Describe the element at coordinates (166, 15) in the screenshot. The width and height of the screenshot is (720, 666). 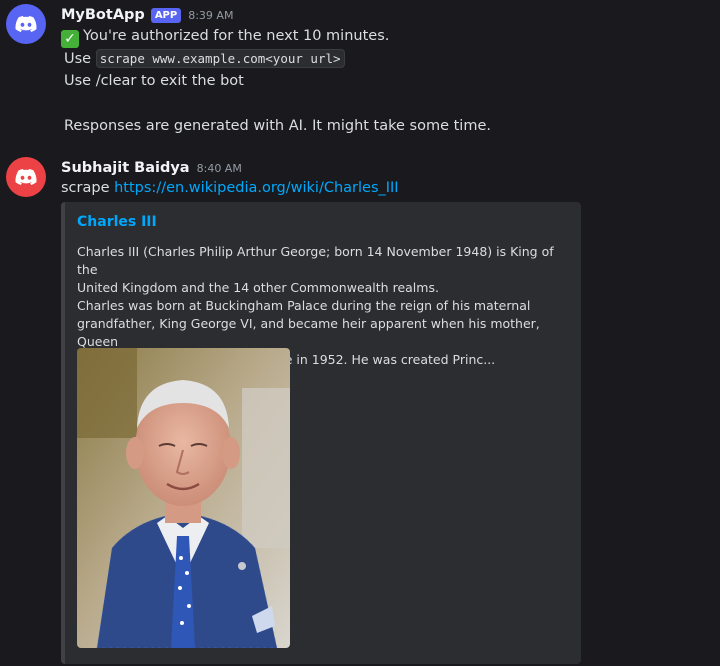
I see `app-badge: APP` at that location.